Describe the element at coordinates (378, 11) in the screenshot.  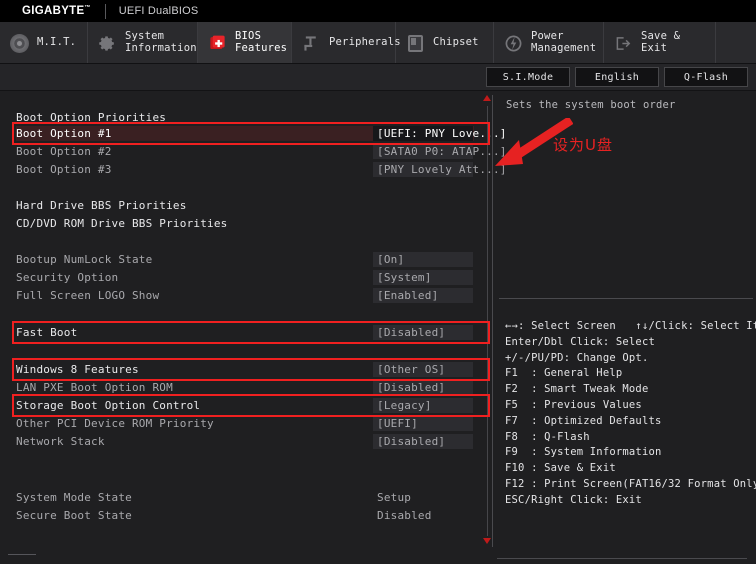
I see `brand-bar: GIGABYTE™ UEFI DualBIOS` at that location.